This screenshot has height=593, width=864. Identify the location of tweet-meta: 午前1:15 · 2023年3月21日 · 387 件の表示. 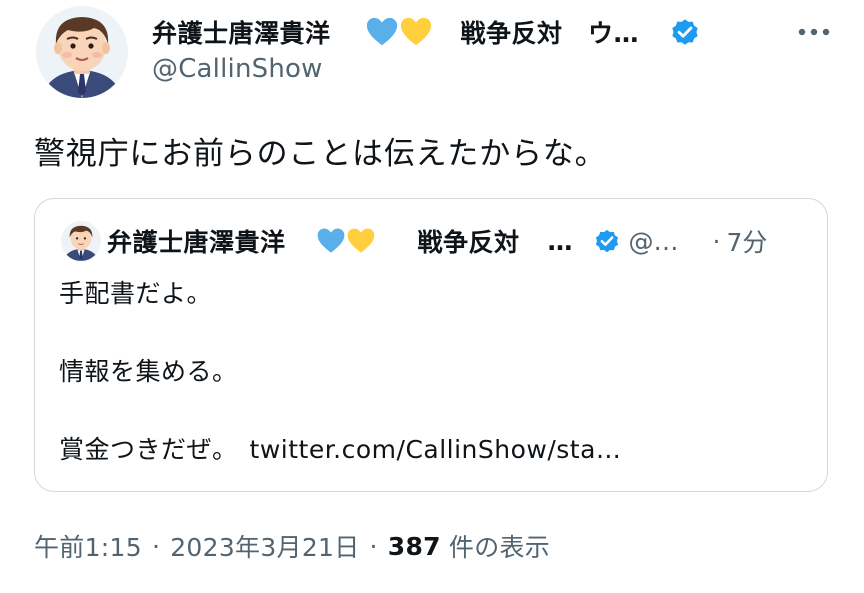
(292, 546).